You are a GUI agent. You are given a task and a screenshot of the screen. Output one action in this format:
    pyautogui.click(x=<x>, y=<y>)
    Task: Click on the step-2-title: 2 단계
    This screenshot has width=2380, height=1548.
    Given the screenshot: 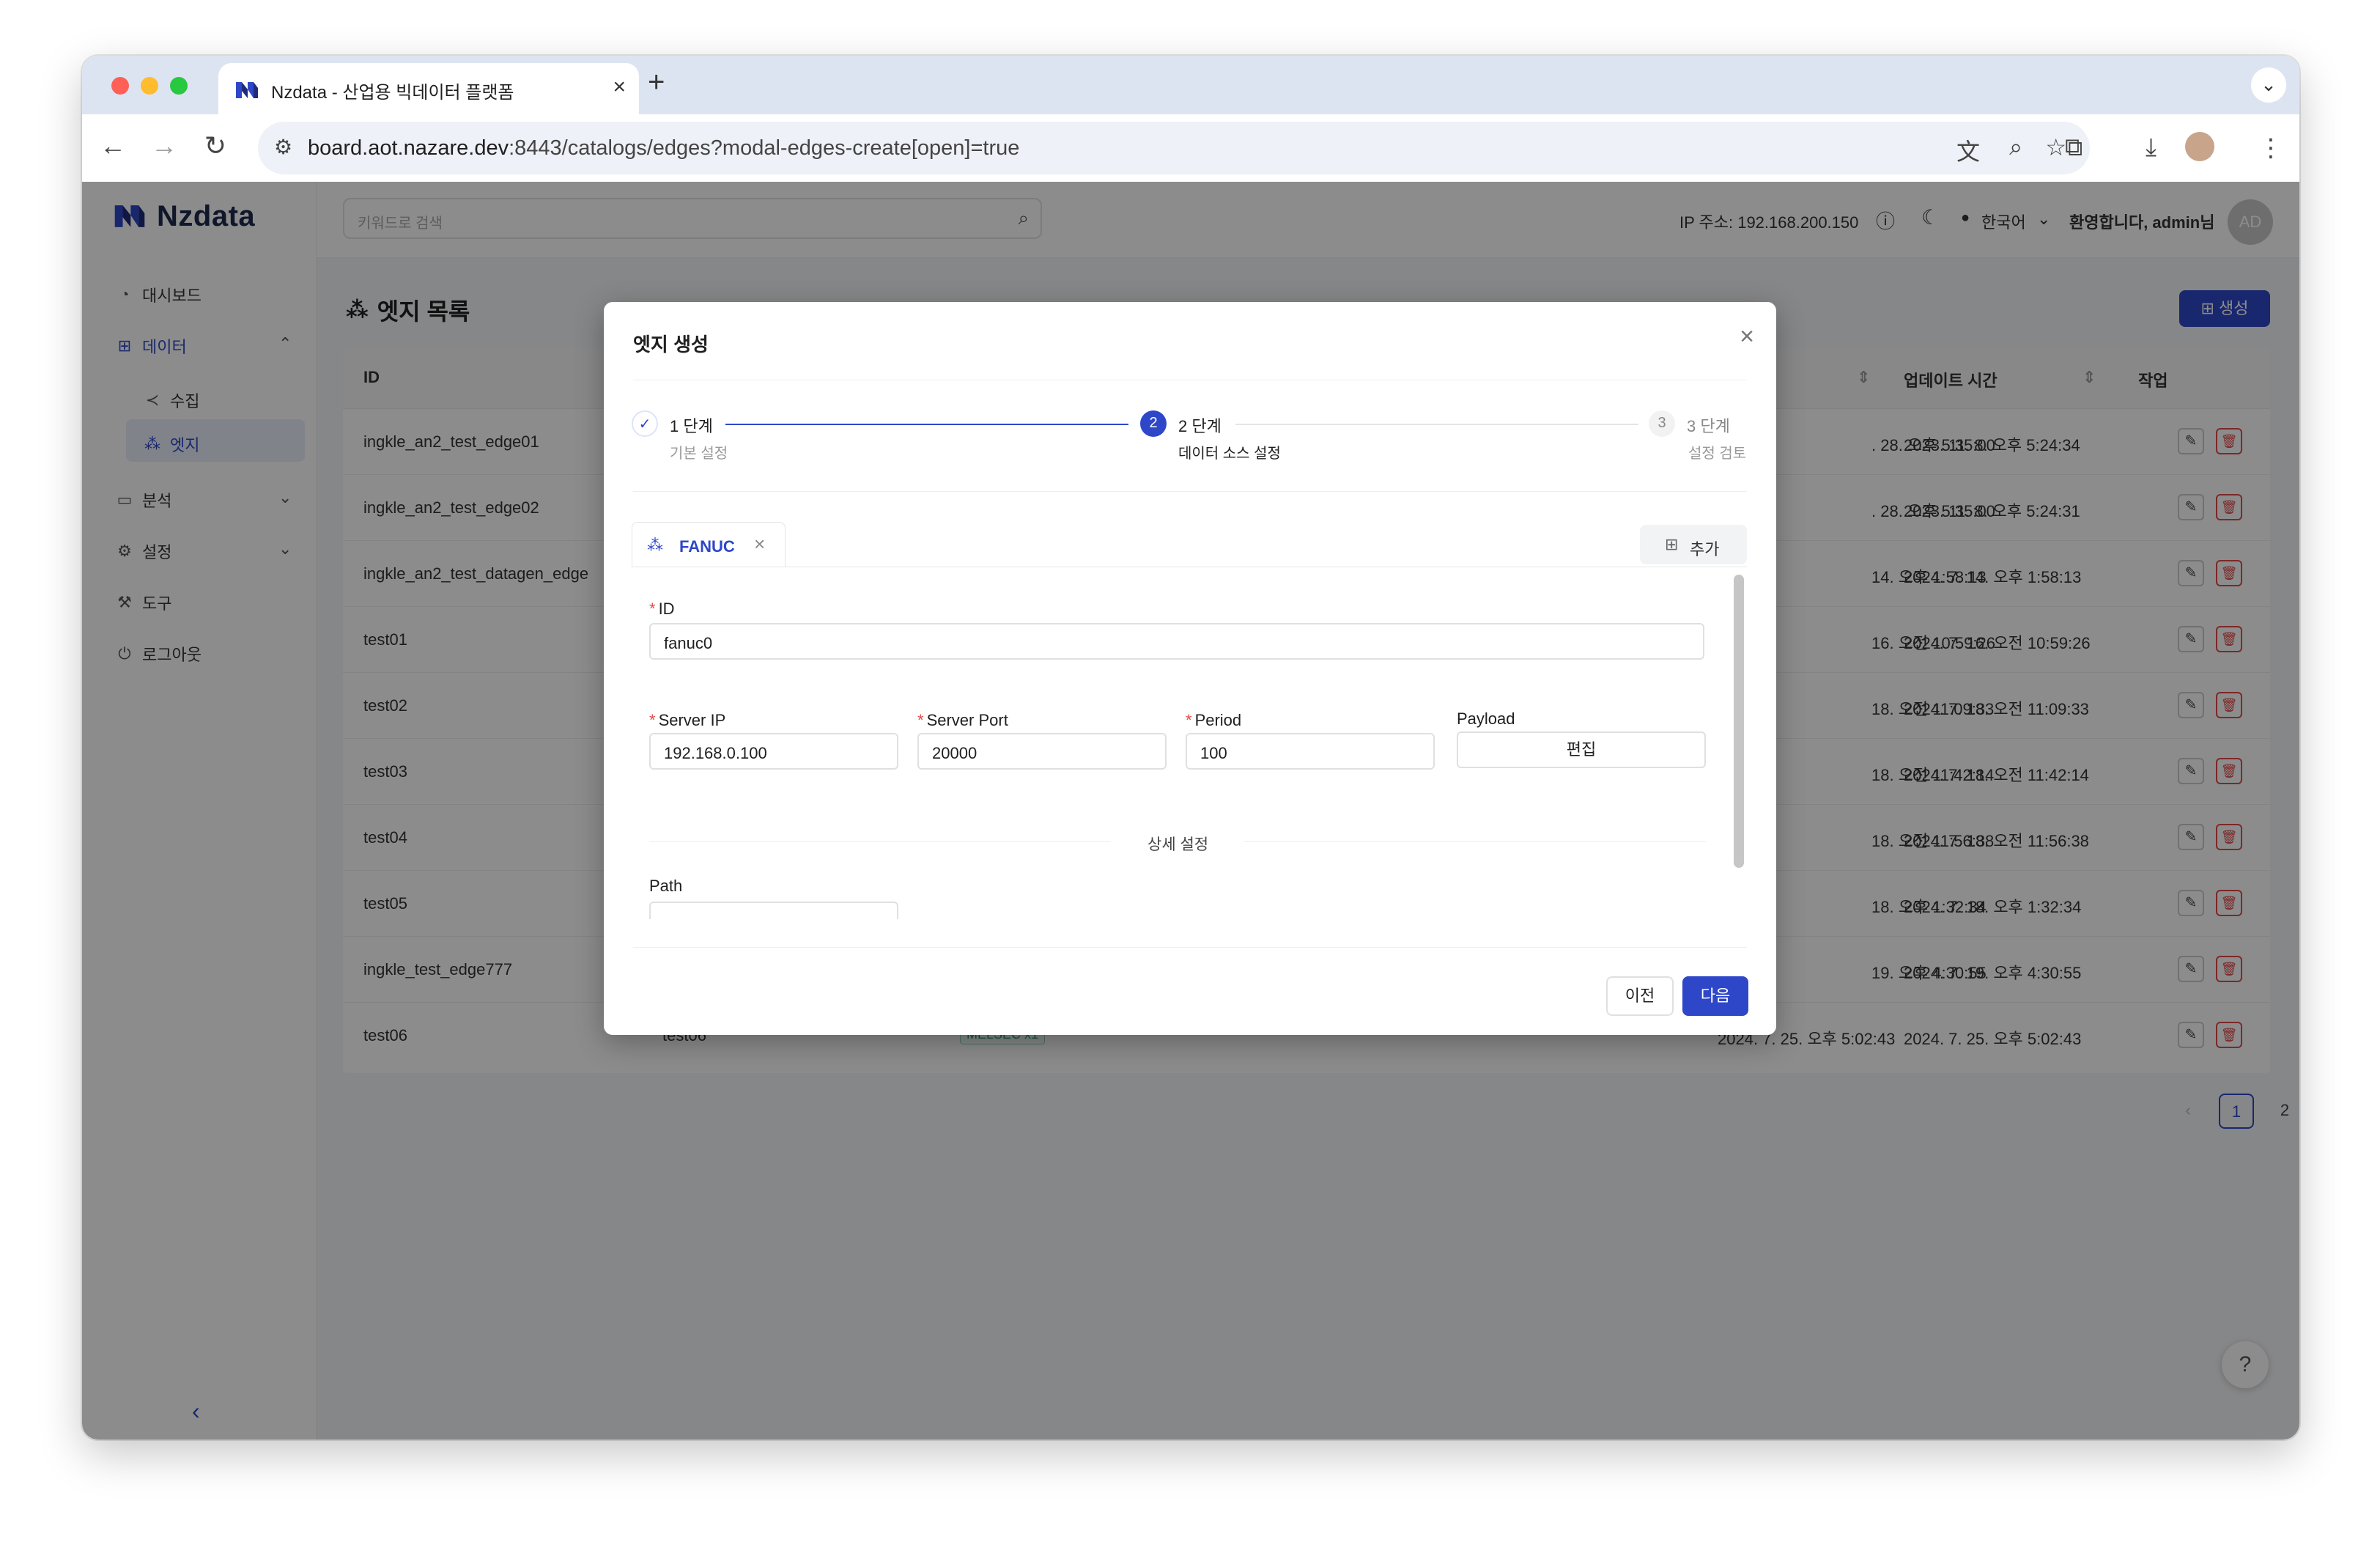 What is the action you would take?
    pyautogui.click(x=1200, y=426)
    